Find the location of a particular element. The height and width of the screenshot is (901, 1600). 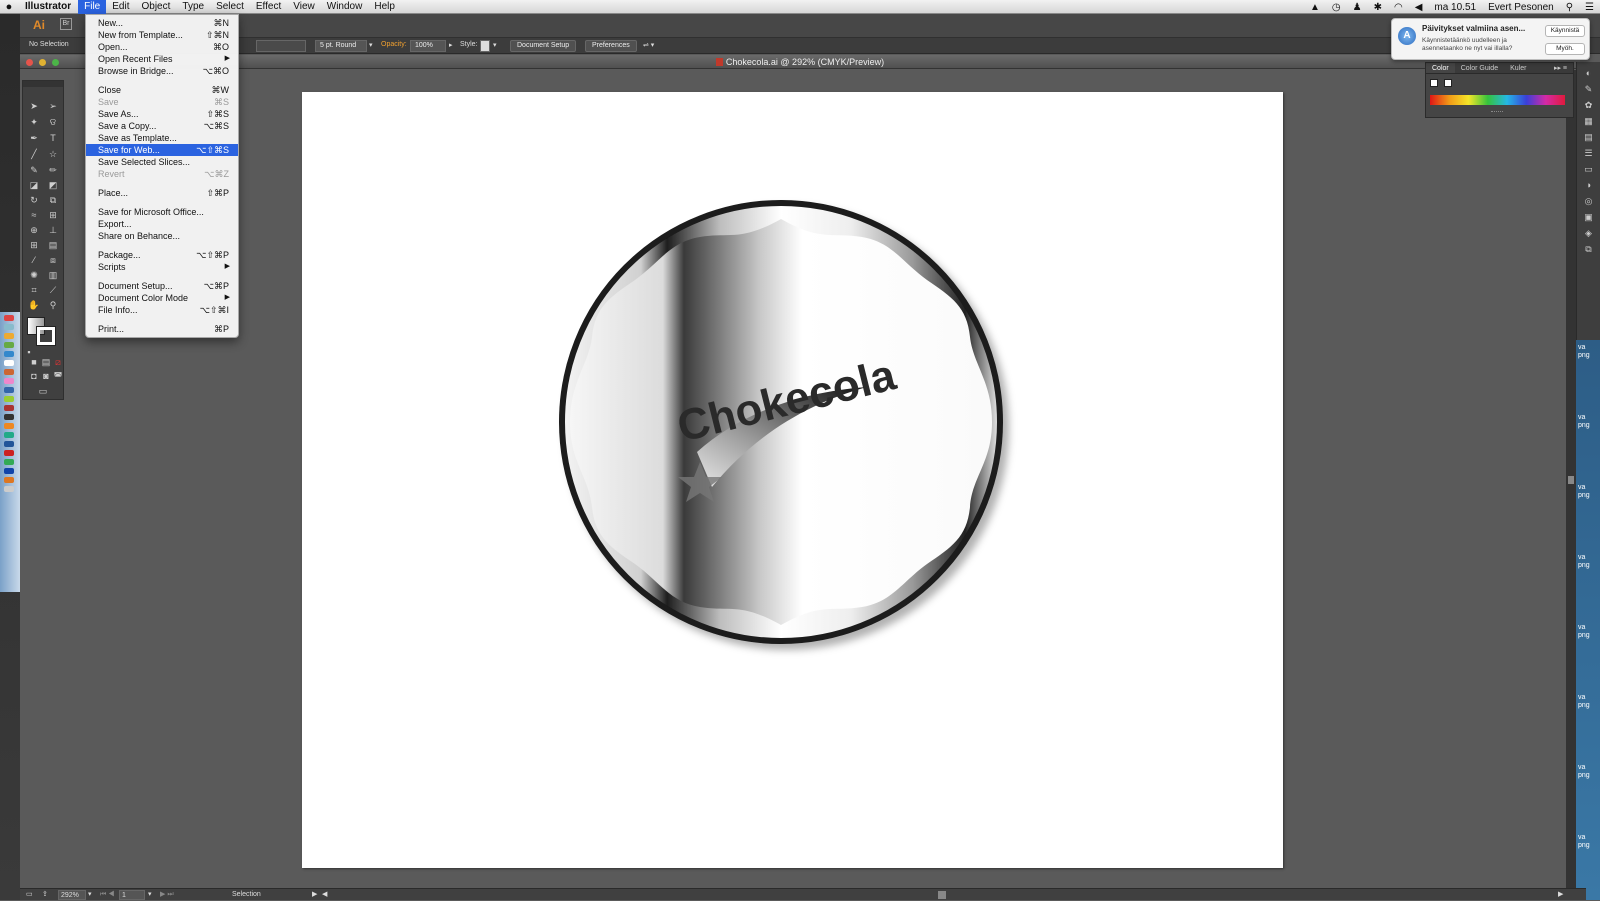

share-icon: ⇪ is located at coordinates (45, 895).